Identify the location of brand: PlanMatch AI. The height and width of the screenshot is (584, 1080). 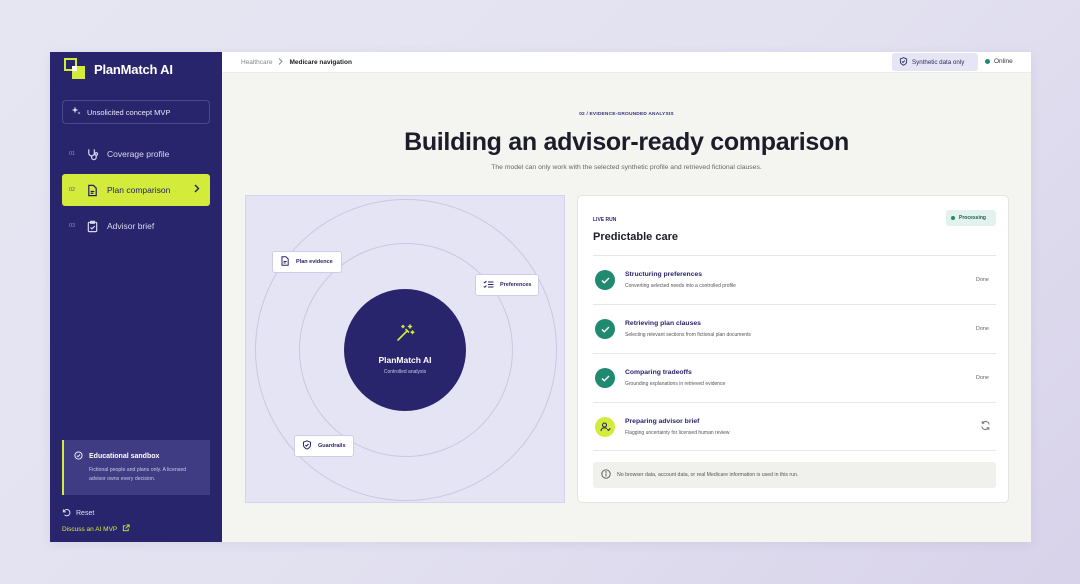
(118, 69).